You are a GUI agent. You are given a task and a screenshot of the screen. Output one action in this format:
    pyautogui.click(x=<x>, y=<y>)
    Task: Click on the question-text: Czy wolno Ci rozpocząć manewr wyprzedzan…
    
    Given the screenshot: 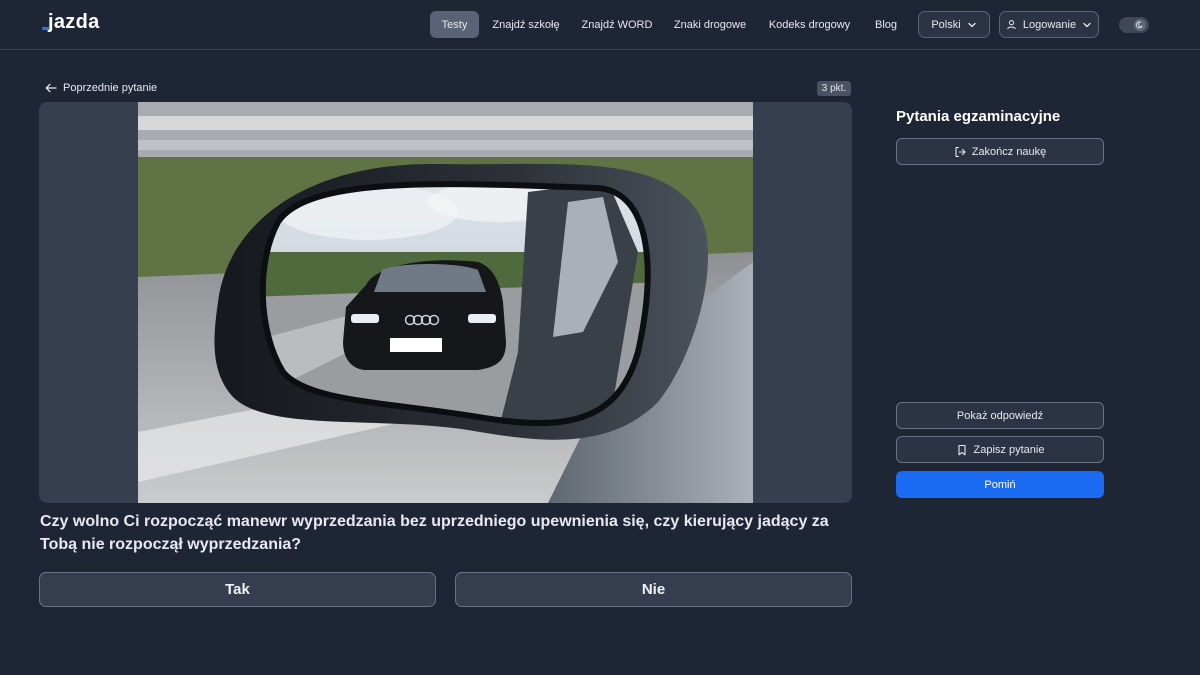 What is the action you would take?
    pyautogui.click(x=434, y=533)
    